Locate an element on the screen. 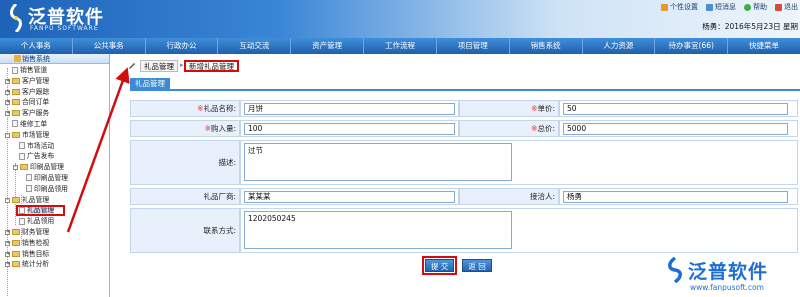  sidebar-item-print-management: 印刷品管理 is located at coordinates (54, 178).